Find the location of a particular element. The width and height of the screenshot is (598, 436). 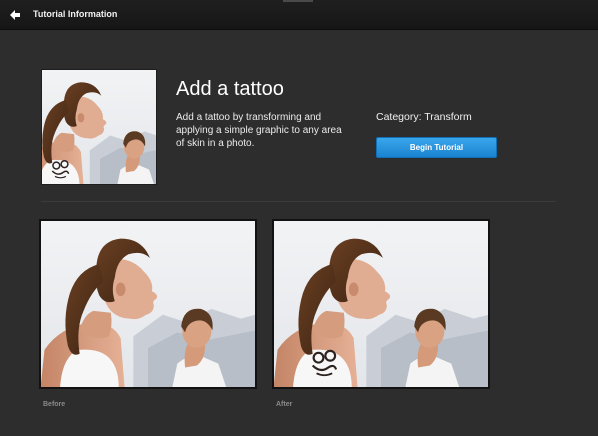

tutorial-title: Add a tattoo is located at coordinates (230, 89).